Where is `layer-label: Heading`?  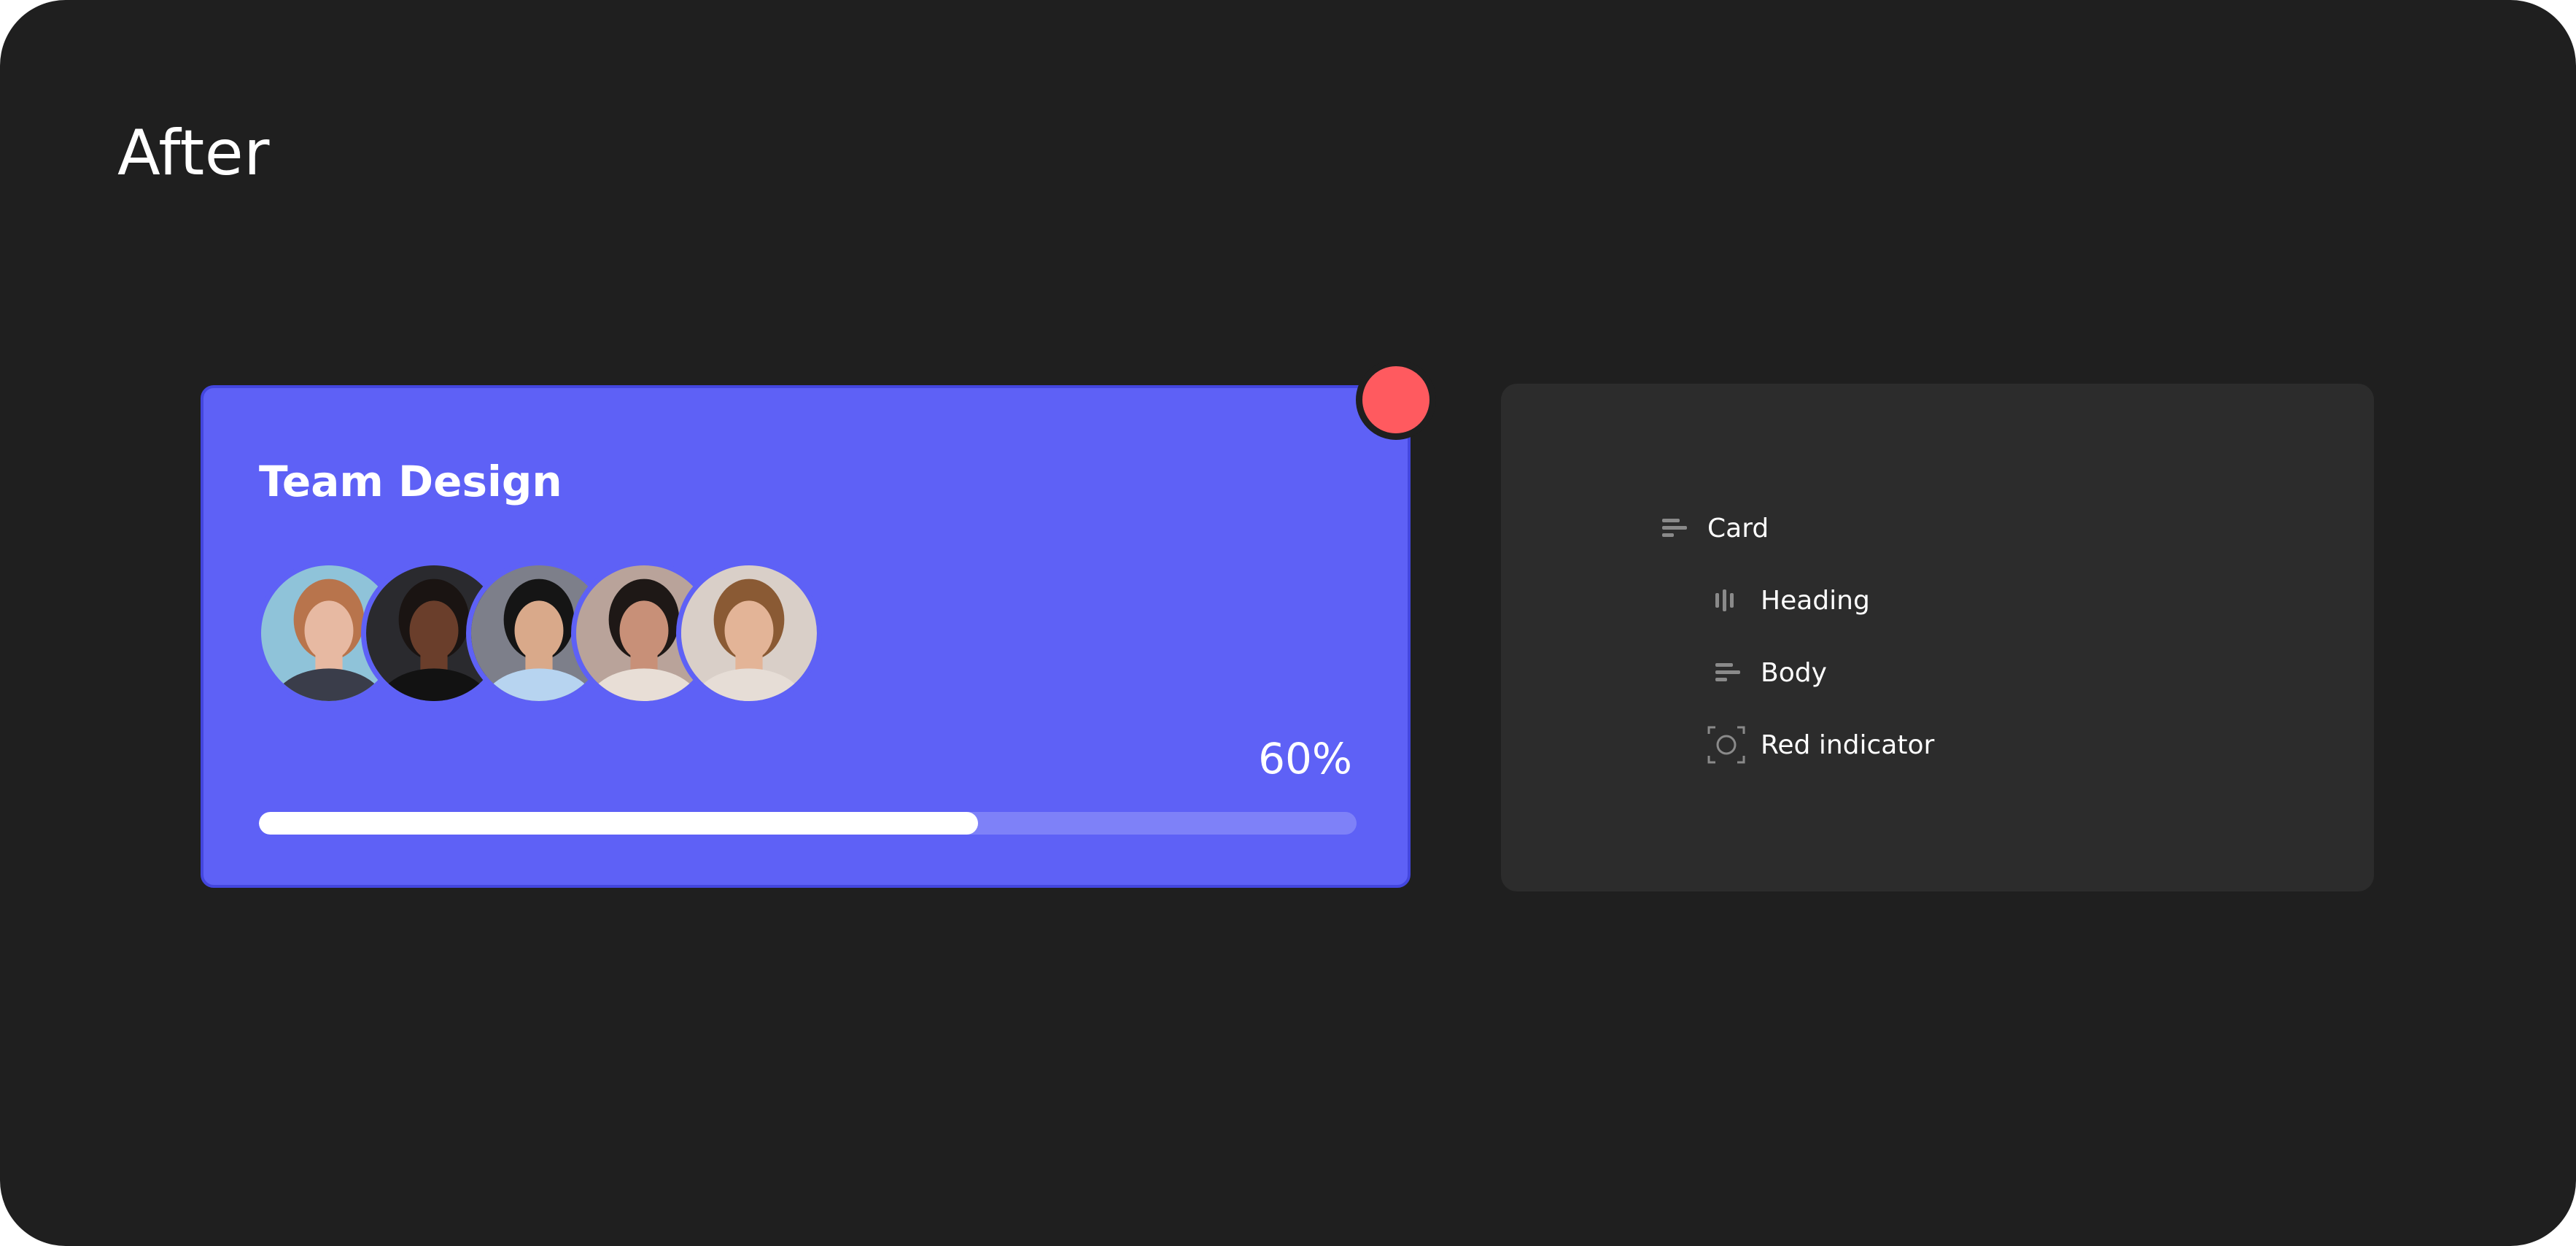 layer-label: Heading is located at coordinates (1816, 600).